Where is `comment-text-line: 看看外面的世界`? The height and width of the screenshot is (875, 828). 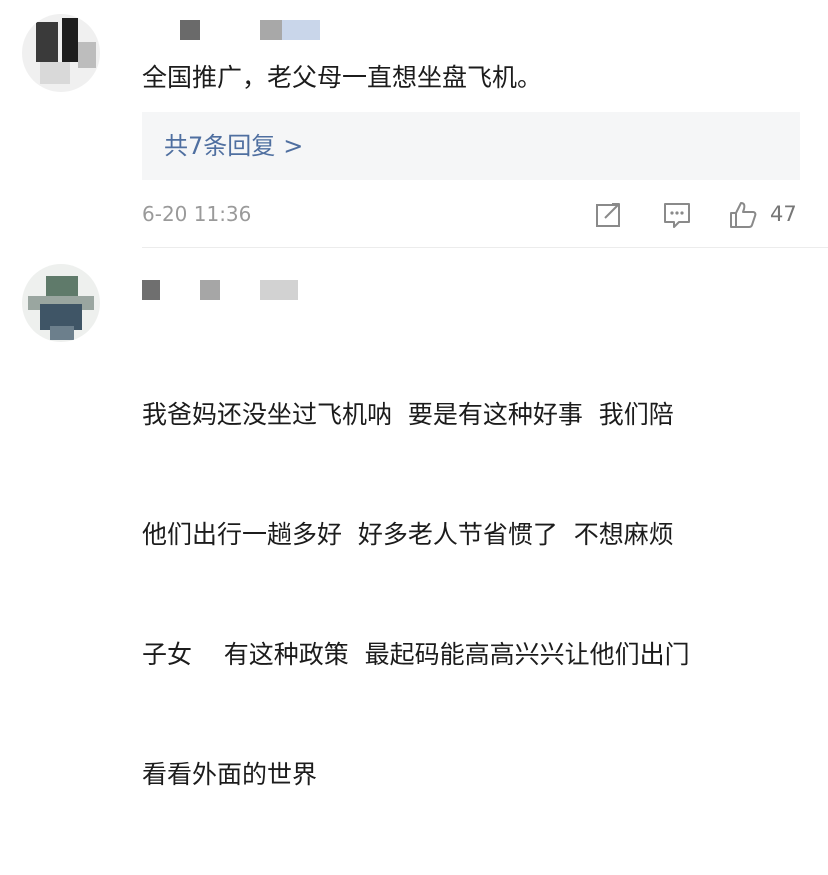
comment-text-line: 看看外面的世界 is located at coordinates (230, 774).